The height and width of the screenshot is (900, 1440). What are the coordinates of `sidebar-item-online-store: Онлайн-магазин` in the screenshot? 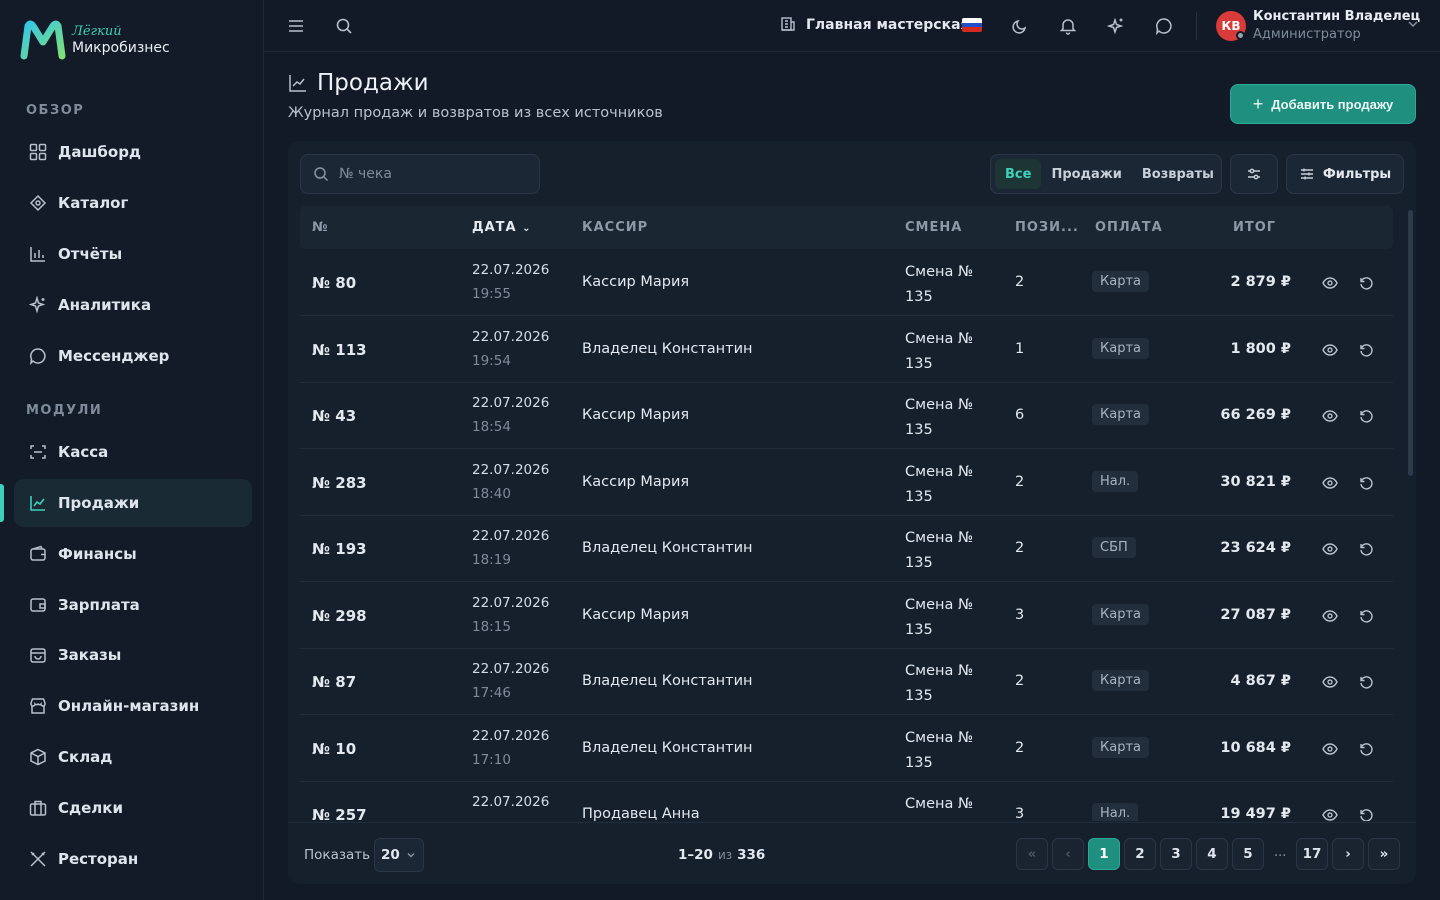 It's located at (133, 706).